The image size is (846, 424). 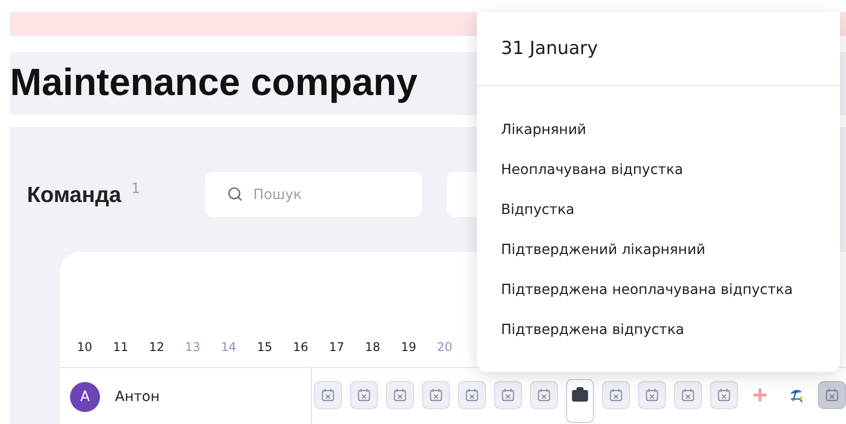 What do you see at coordinates (760, 395) in the screenshot?
I see `medical-cross-icon` at bounding box center [760, 395].